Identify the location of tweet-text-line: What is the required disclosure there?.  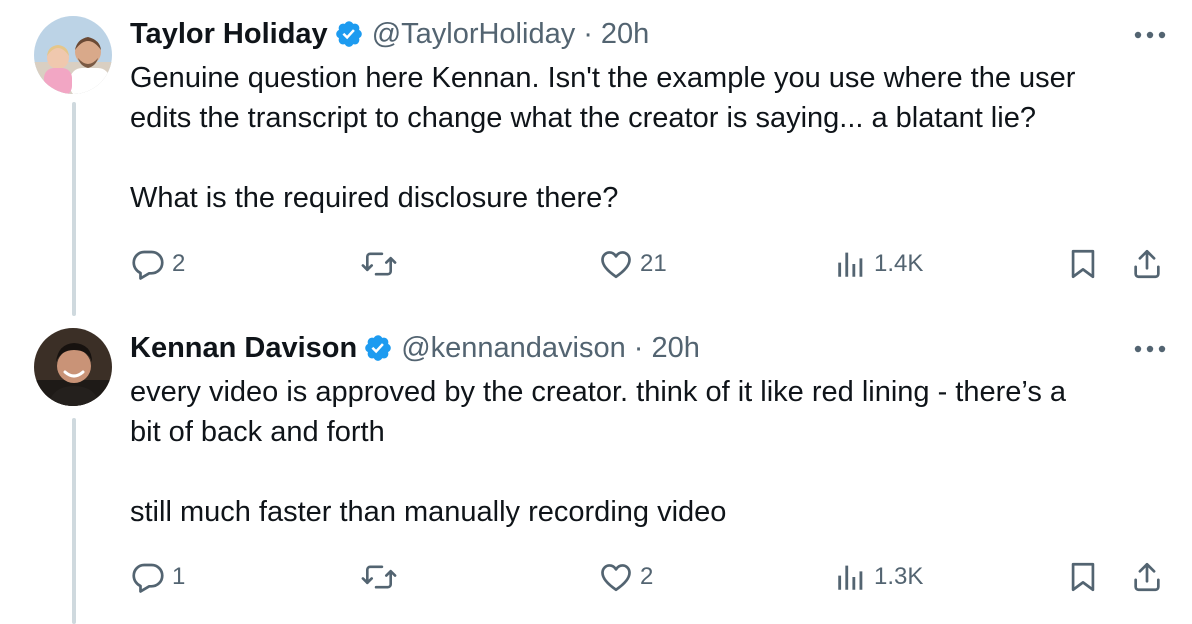
(374, 198).